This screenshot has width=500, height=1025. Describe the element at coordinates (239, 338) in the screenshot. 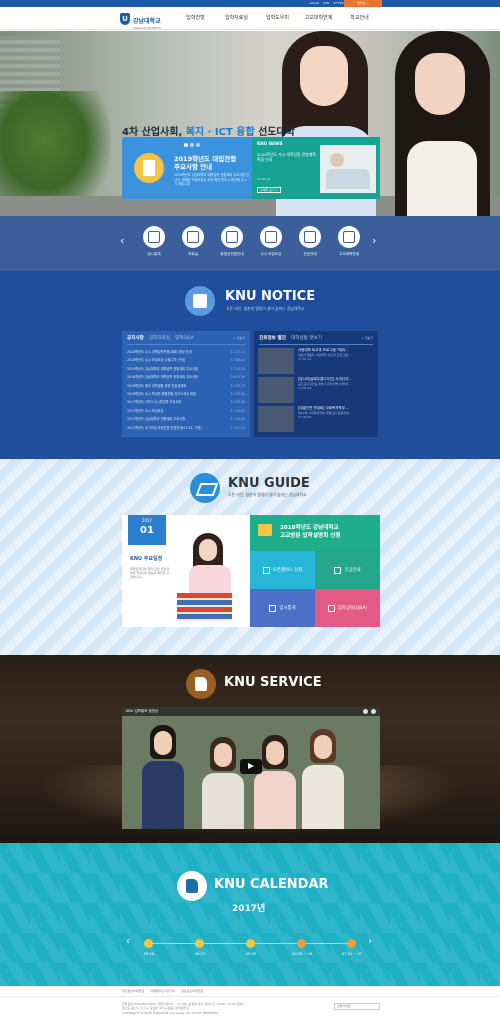

I see `notice-more-link: + 더보기` at that location.